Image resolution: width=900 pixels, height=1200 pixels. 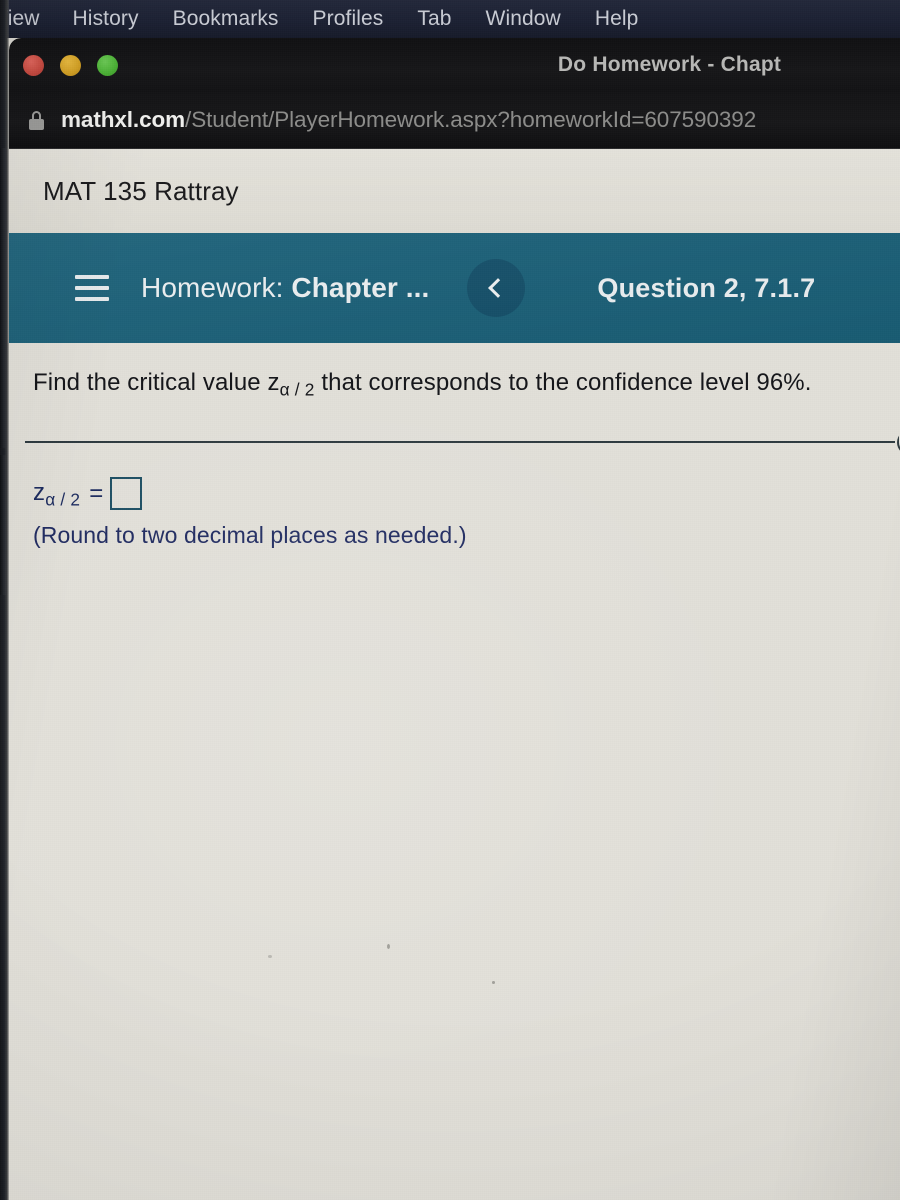 What do you see at coordinates (454, 191) in the screenshot?
I see `course-bar: MAT 135 Rattray` at bounding box center [454, 191].